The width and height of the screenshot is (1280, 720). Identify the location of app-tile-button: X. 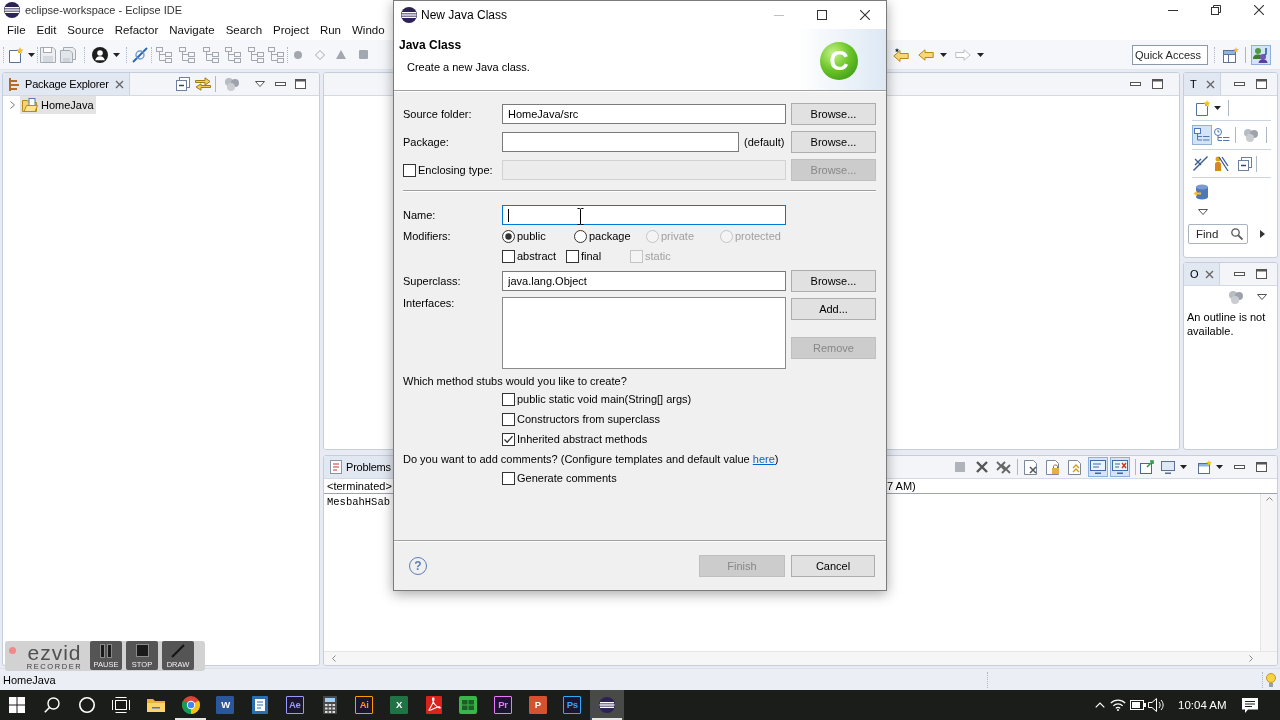
(398, 705).